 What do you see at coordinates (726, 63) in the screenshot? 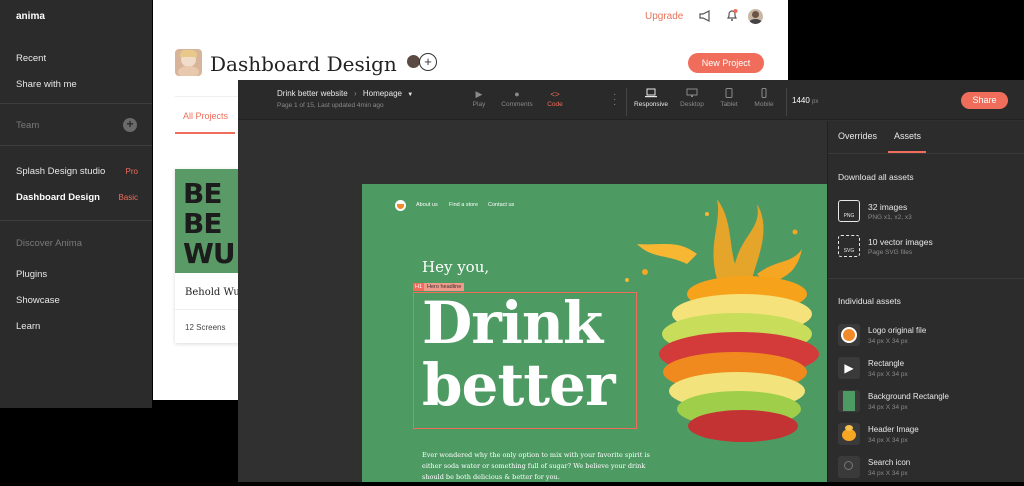
I see `new-project-button: New Project` at bounding box center [726, 63].